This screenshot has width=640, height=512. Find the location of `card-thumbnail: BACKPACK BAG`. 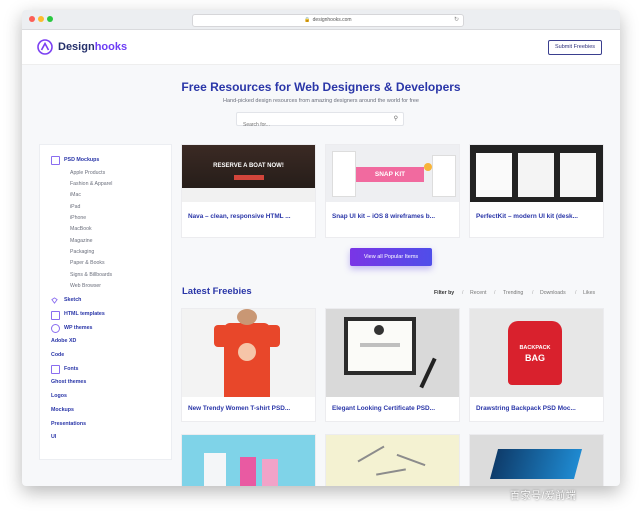

card-thumbnail: BACKPACK BAG is located at coordinates (536, 353).